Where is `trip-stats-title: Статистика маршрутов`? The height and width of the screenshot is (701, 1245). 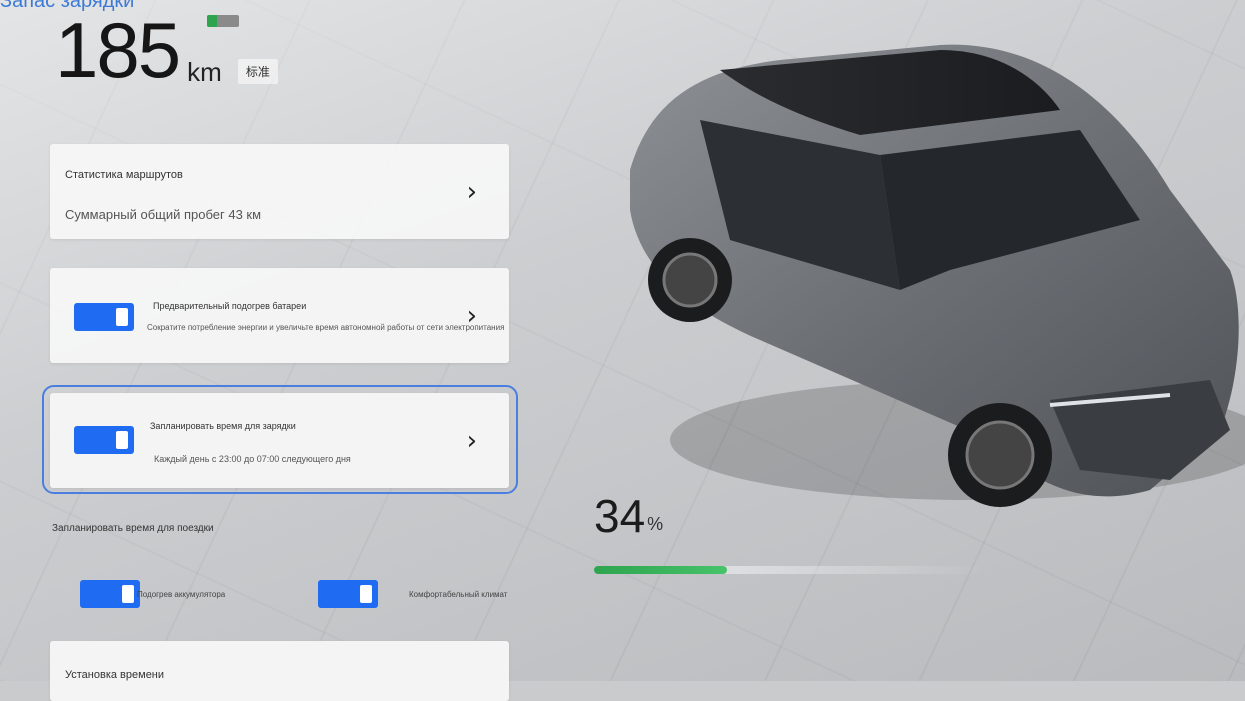 trip-stats-title: Статистика маршрутов is located at coordinates (124, 175).